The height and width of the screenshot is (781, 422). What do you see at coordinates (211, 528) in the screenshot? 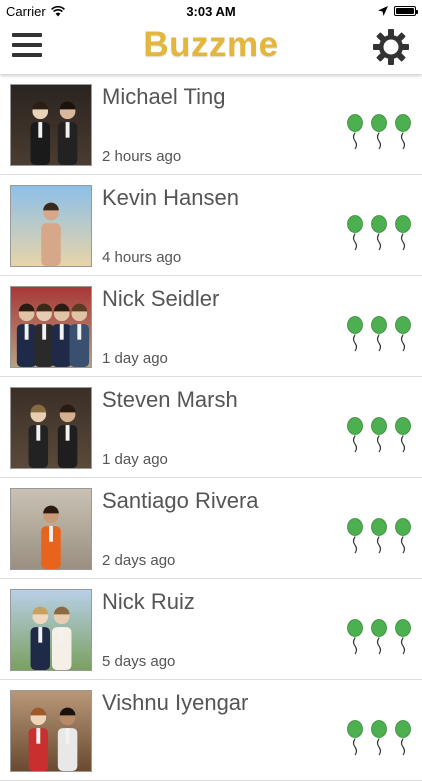
I see `contact-row: Santiago Rivera 2 days ago` at bounding box center [211, 528].